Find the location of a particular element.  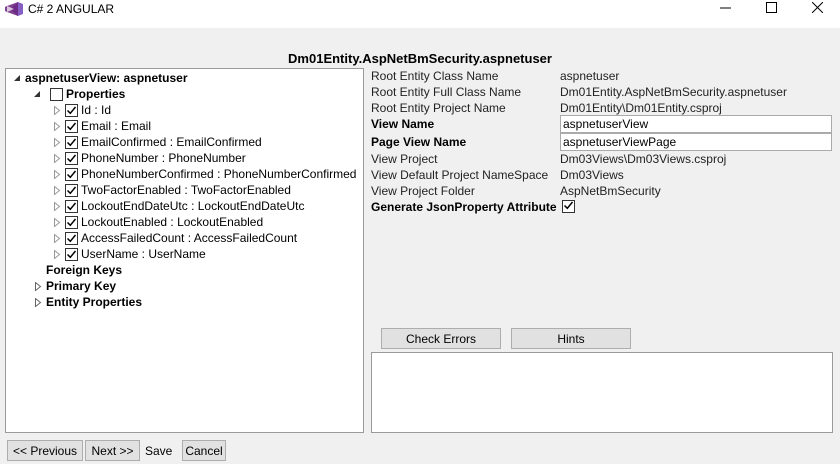

view-default-namespace-value: Dm03Views is located at coordinates (592, 175).